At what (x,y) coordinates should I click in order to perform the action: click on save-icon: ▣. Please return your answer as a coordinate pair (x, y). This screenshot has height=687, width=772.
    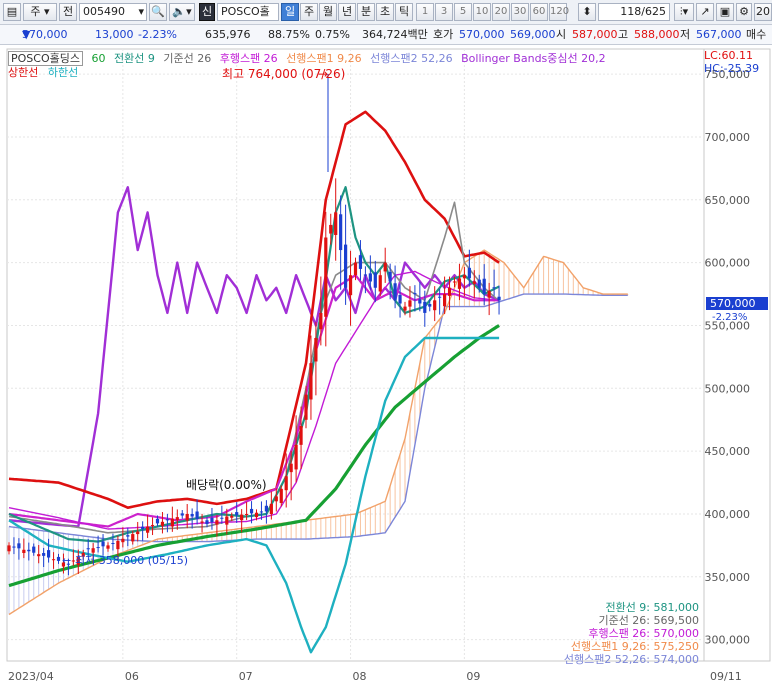
    Looking at the image, I should click on (725, 12).